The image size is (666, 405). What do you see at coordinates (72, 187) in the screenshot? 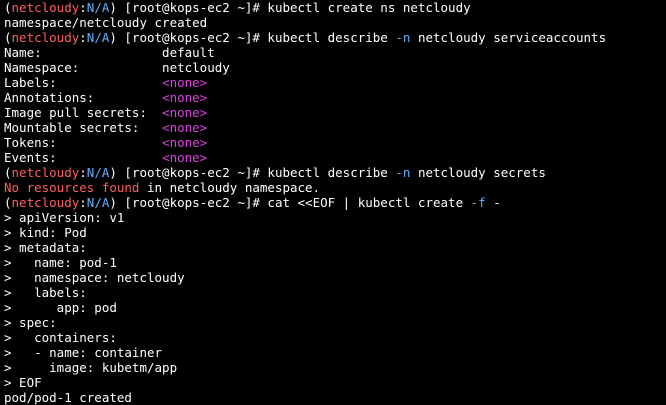
I see `error-text: No resources found` at bounding box center [72, 187].